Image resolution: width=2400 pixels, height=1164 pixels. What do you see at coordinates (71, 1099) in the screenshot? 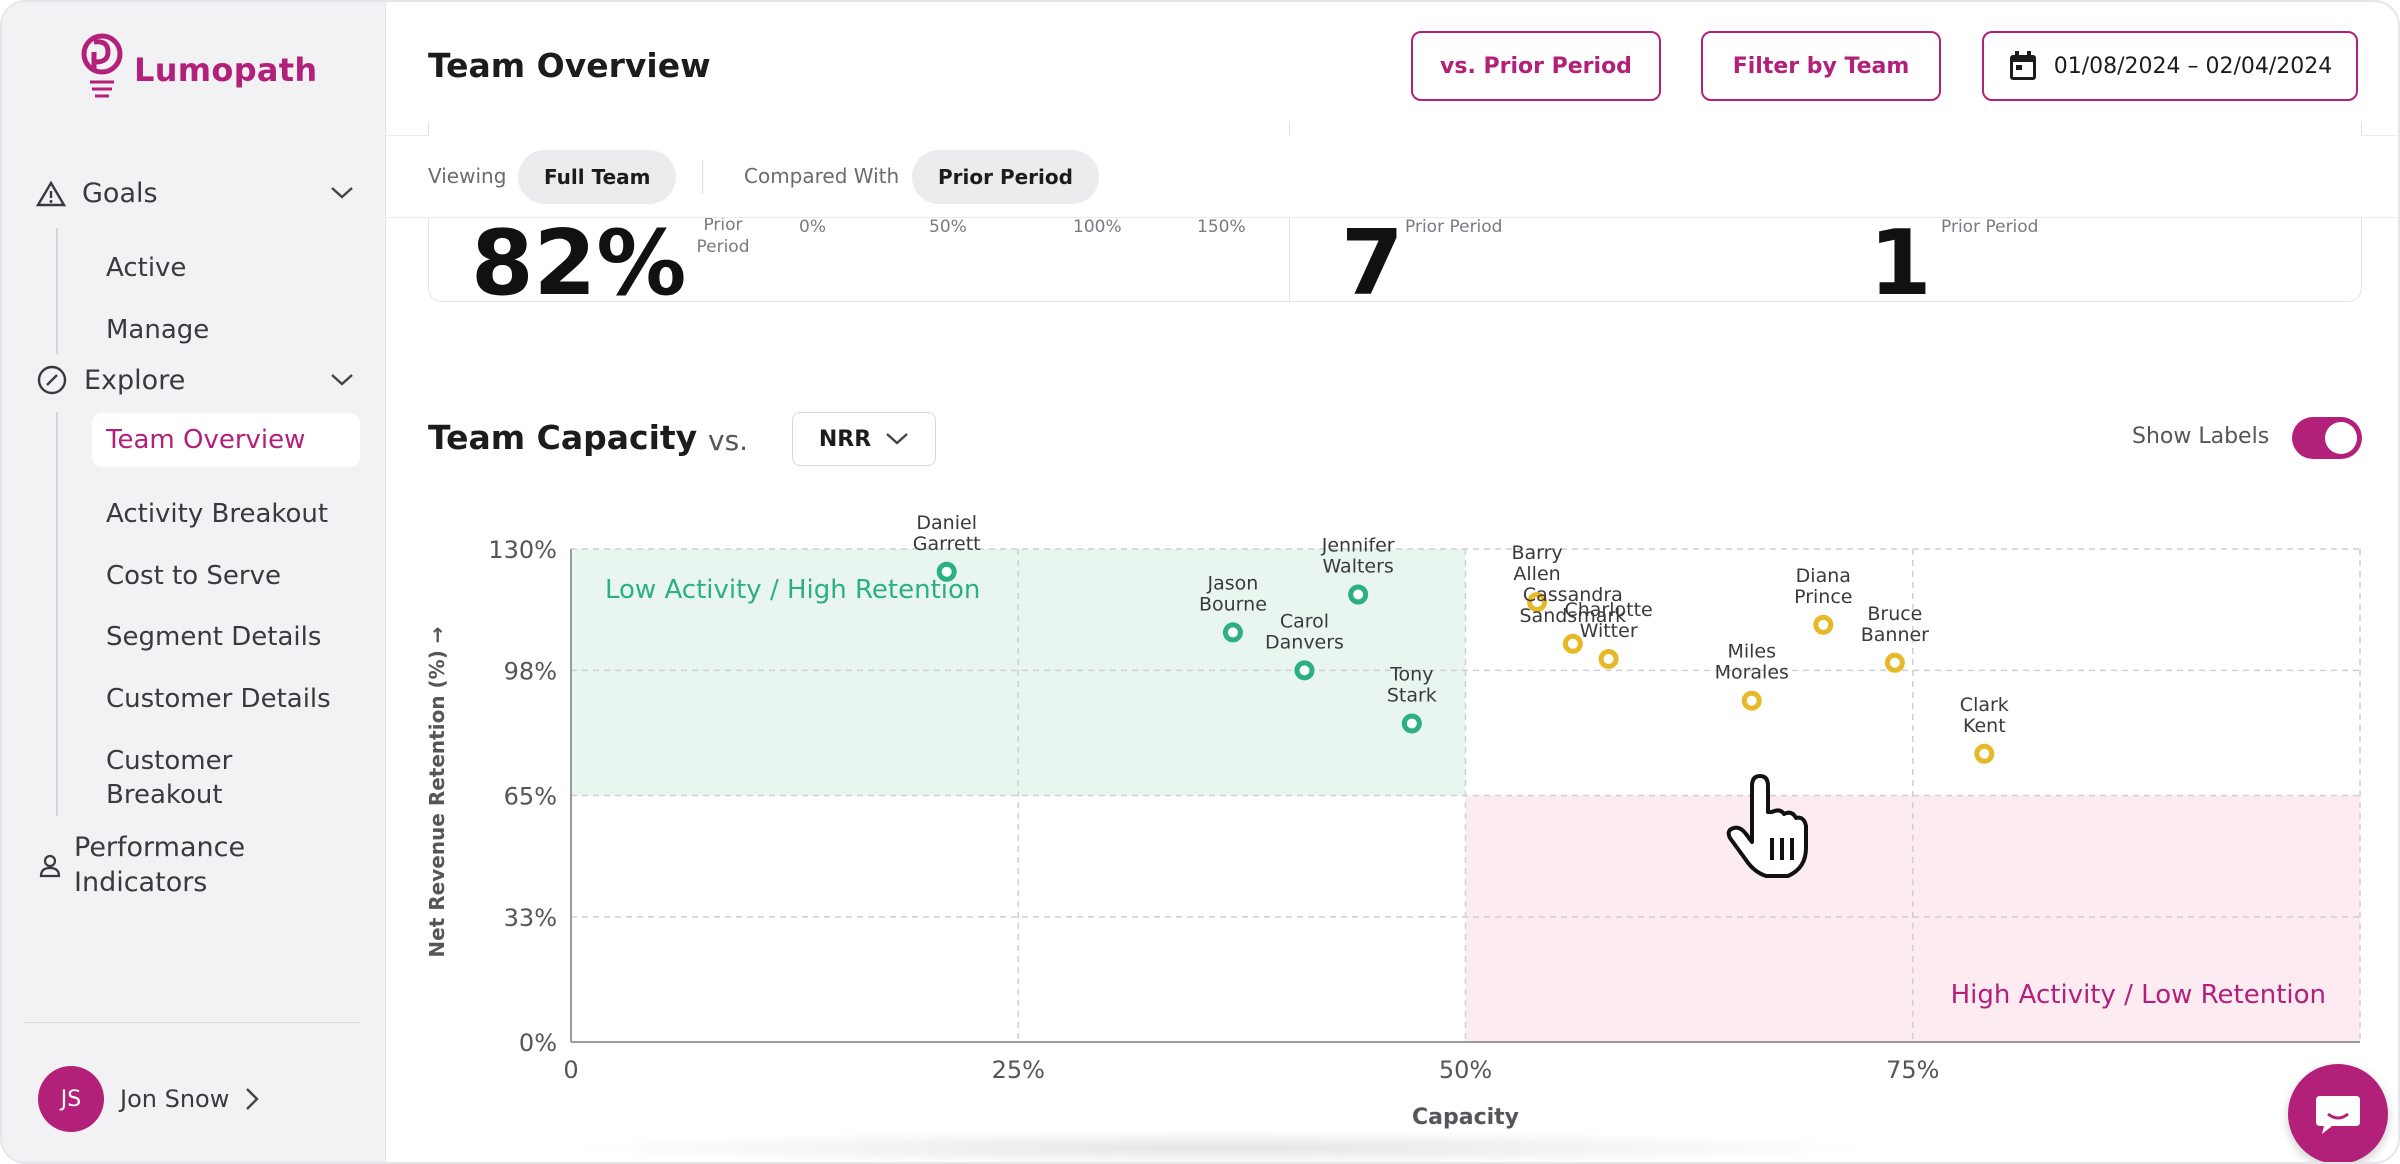
I see `avatar: JS` at bounding box center [71, 1099].